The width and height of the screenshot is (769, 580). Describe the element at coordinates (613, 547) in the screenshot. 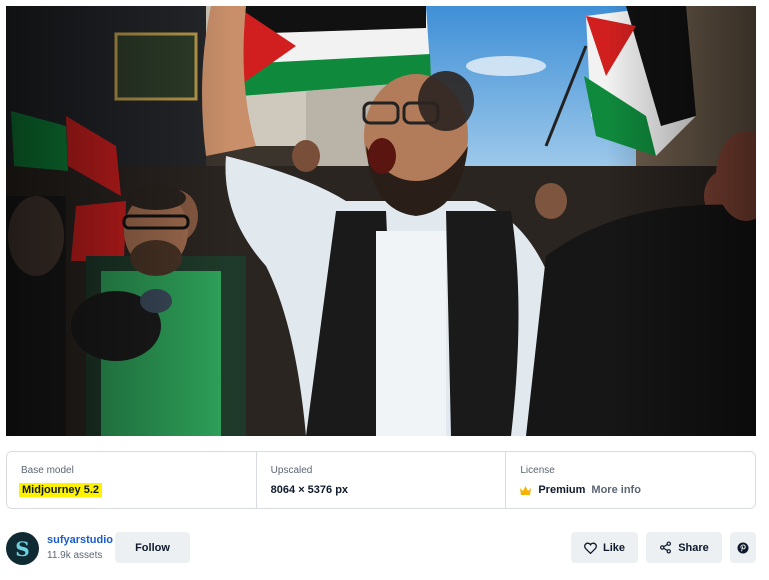

I see `like-button-label: Like` at that location.